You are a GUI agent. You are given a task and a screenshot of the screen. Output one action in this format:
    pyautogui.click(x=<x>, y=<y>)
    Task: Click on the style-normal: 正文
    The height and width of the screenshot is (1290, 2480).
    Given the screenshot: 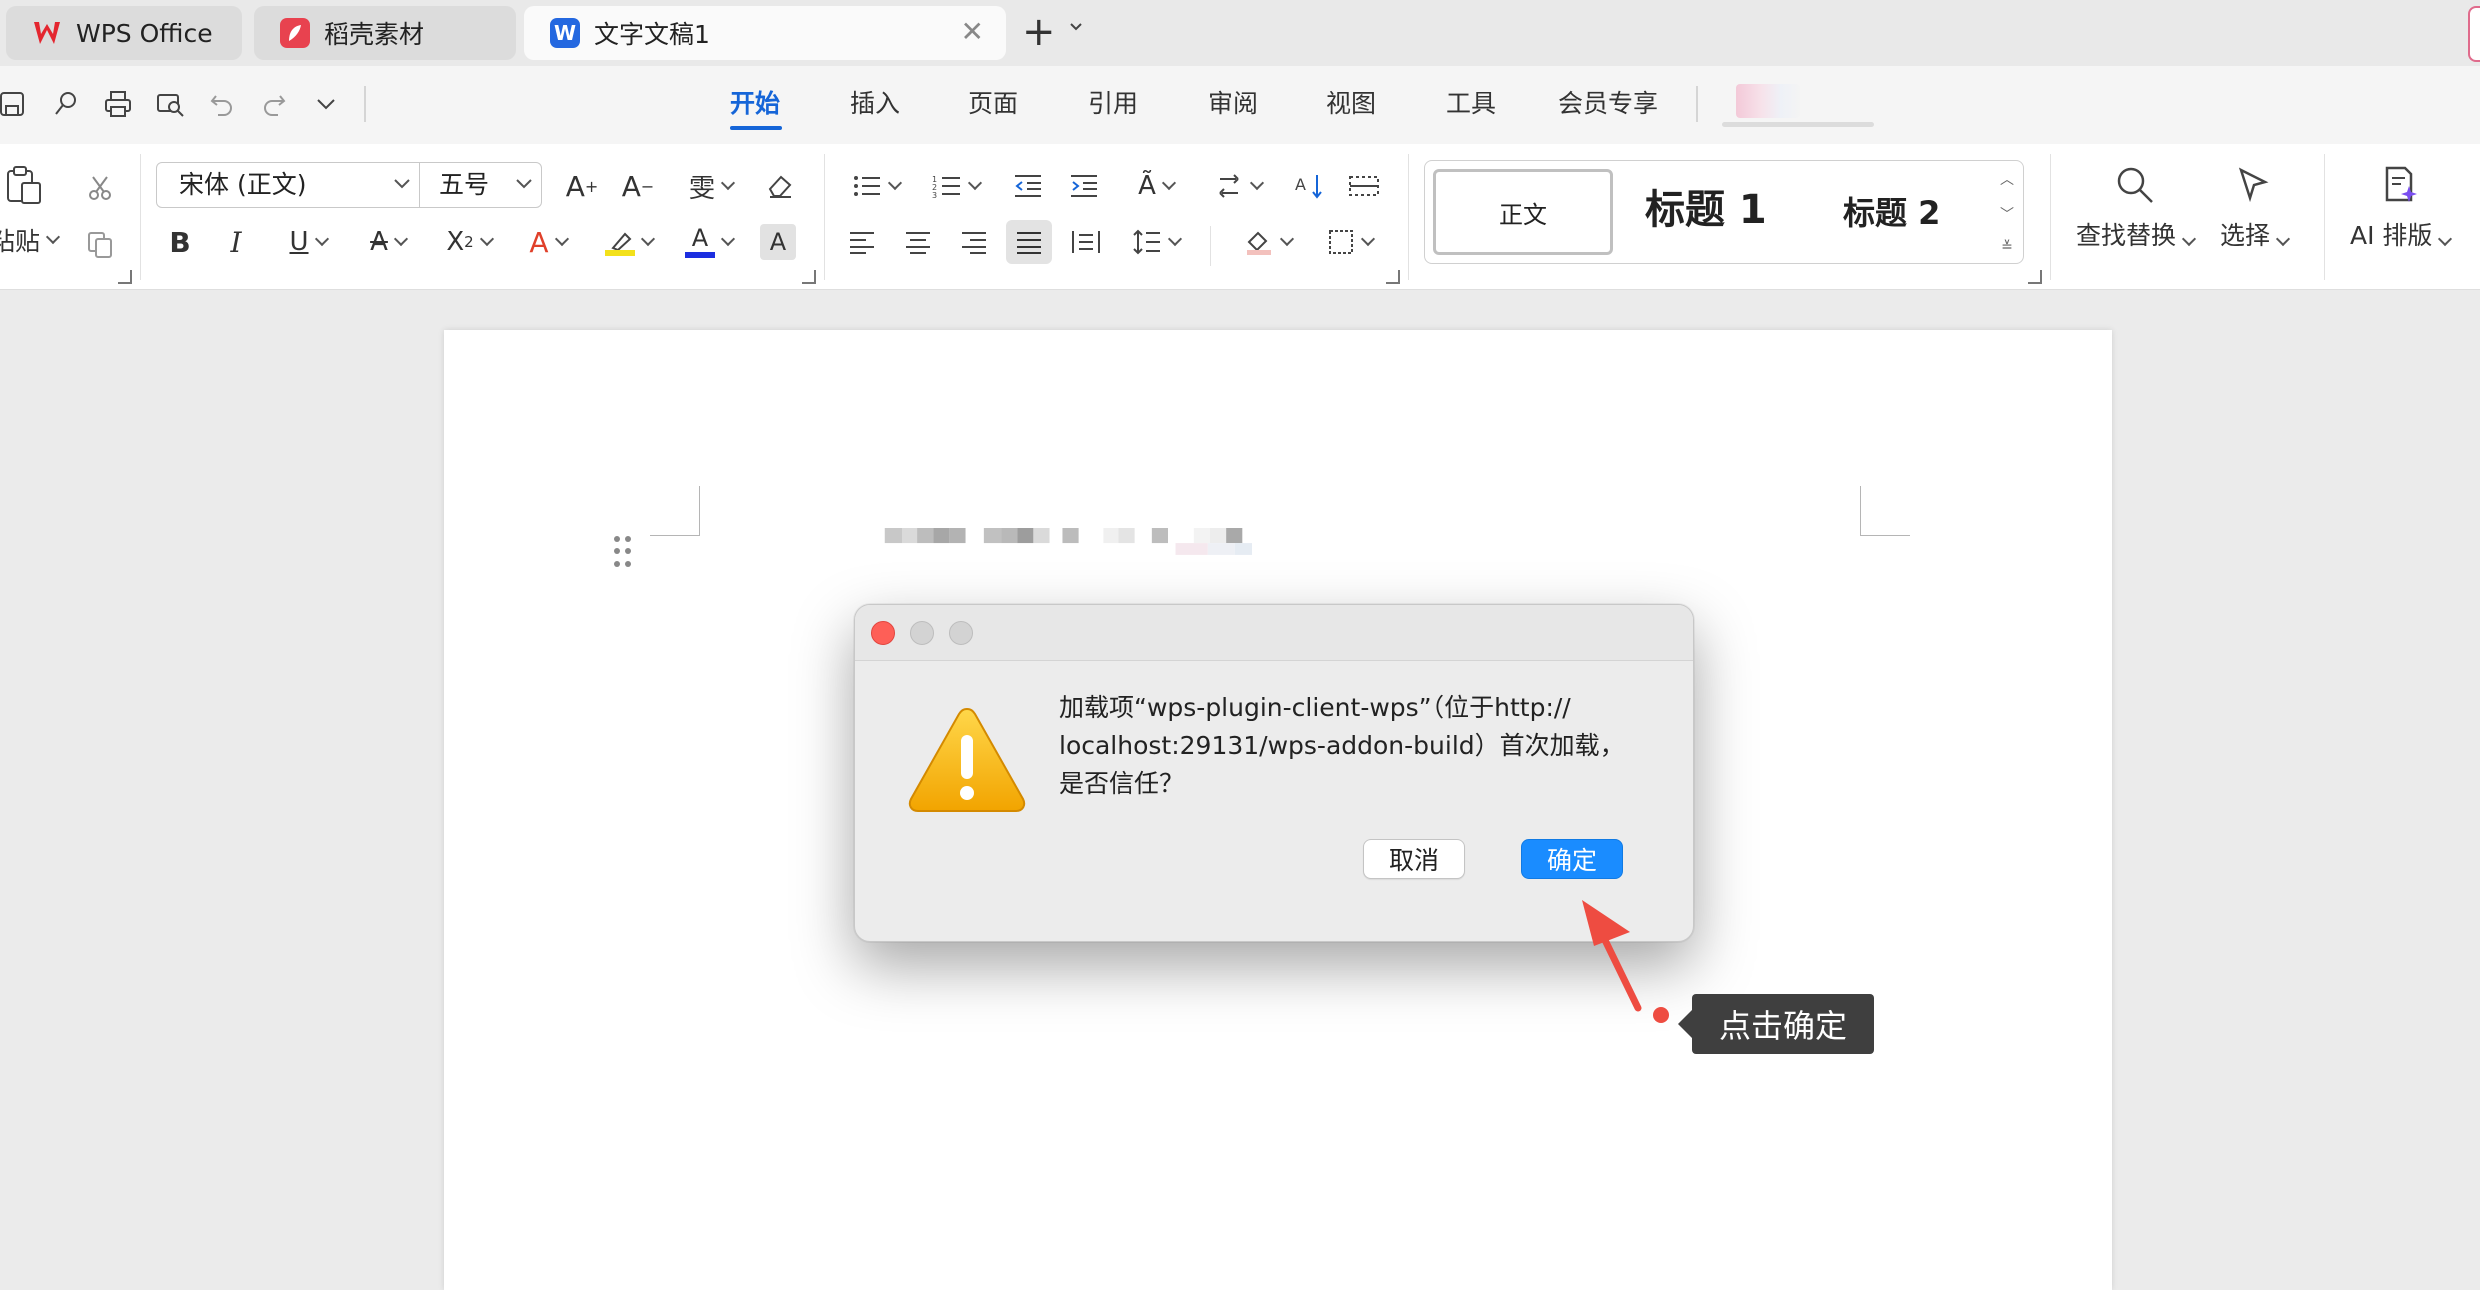 What is the action you would take?
    pyautogui.click(x=1523, y=212)
    